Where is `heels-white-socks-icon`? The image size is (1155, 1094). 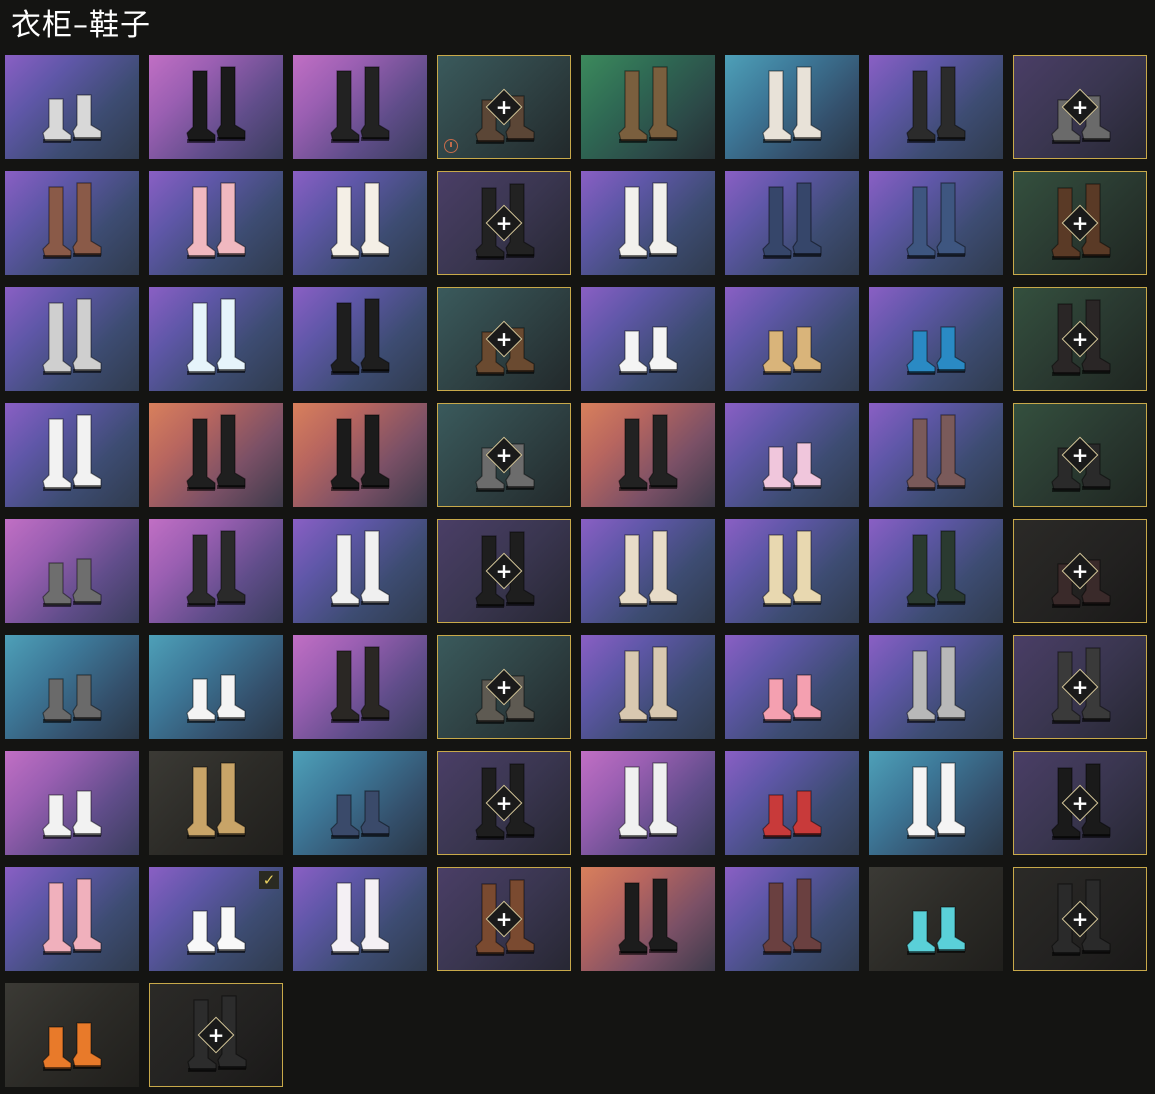 heels-white-socks-icon is located at coordinates (72, 452).